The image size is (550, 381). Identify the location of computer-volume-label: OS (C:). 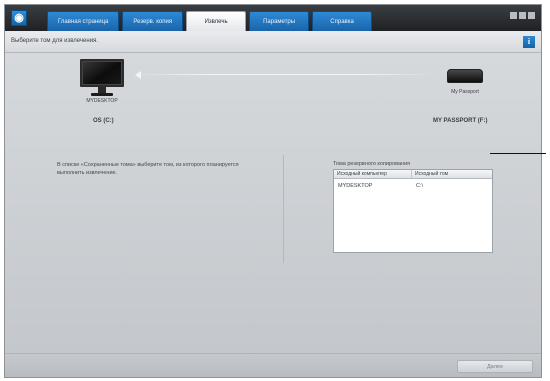
(103, 121).